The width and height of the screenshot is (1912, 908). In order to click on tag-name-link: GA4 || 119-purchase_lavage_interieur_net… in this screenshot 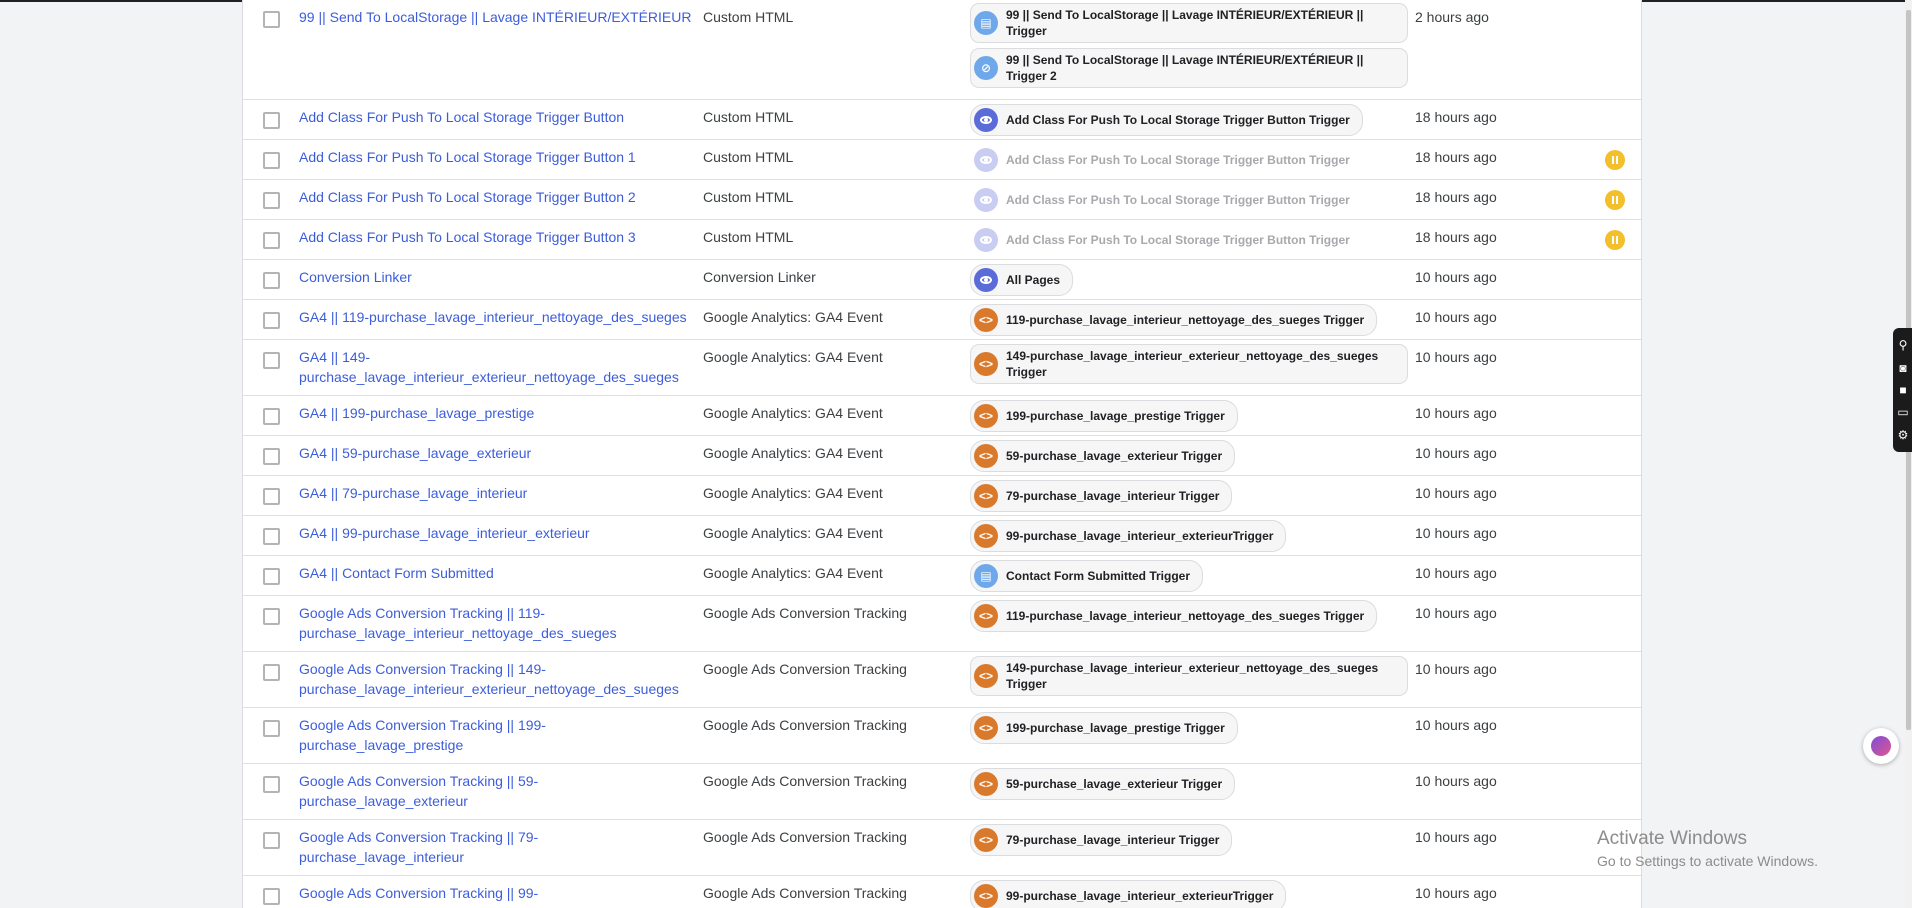, I will do `click(499, 317)`.